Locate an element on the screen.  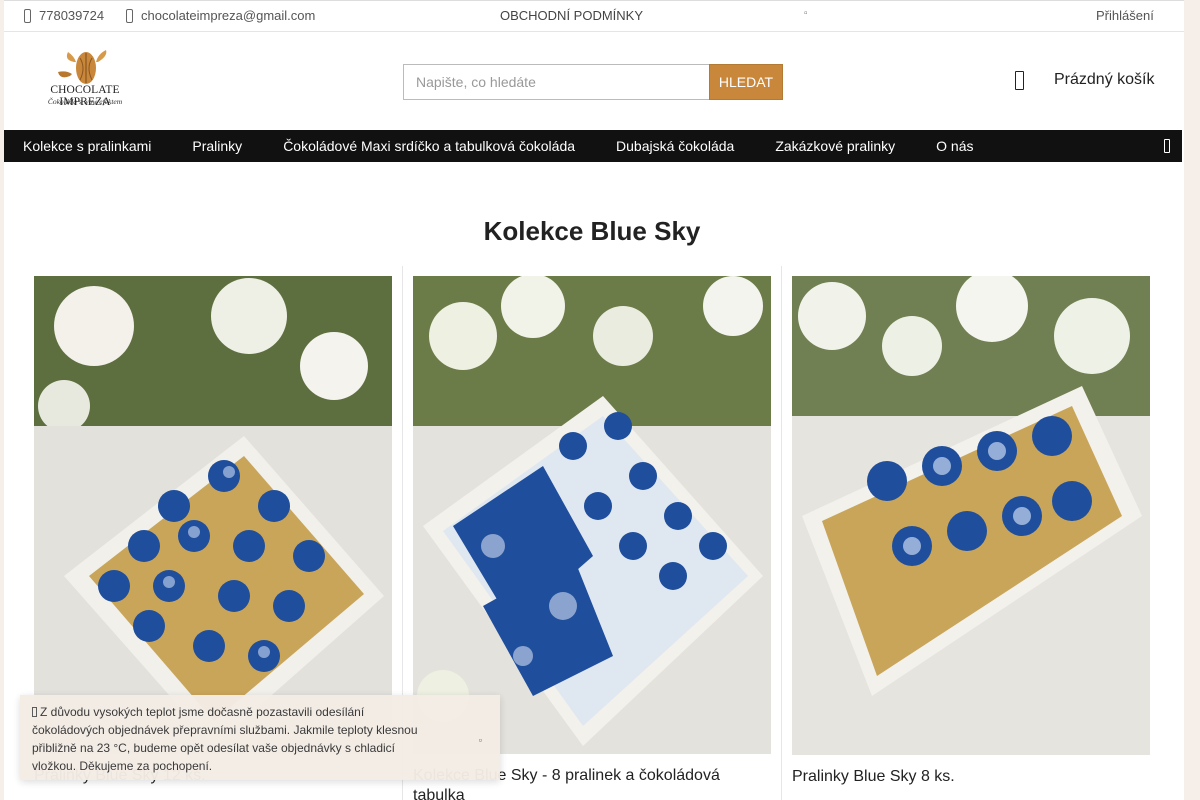
language-icon: ▫ is located at coordinates (806, 13).